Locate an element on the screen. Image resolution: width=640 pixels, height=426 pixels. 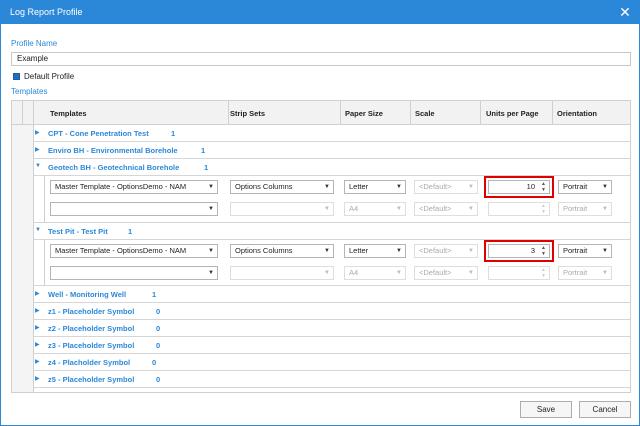
col-scale: Scale is located at coordinates (425, 113).